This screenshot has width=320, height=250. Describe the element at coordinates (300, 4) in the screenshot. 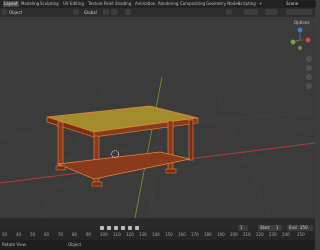

I see `scene-selector: Scene` at that location.